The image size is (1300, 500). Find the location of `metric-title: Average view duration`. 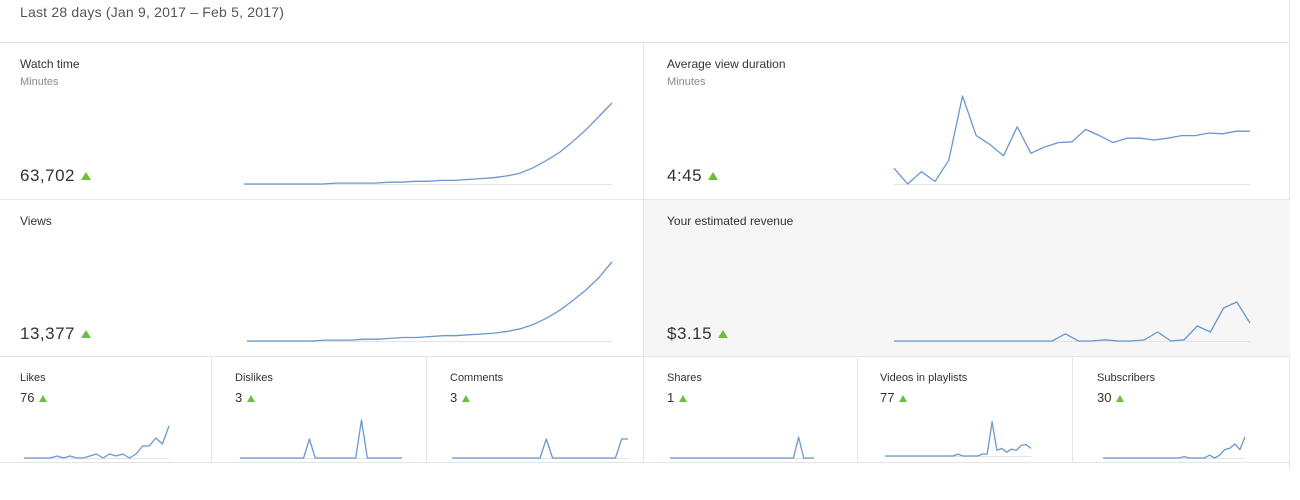

metric-title: Average view duration is located at coordinates (726, 64).